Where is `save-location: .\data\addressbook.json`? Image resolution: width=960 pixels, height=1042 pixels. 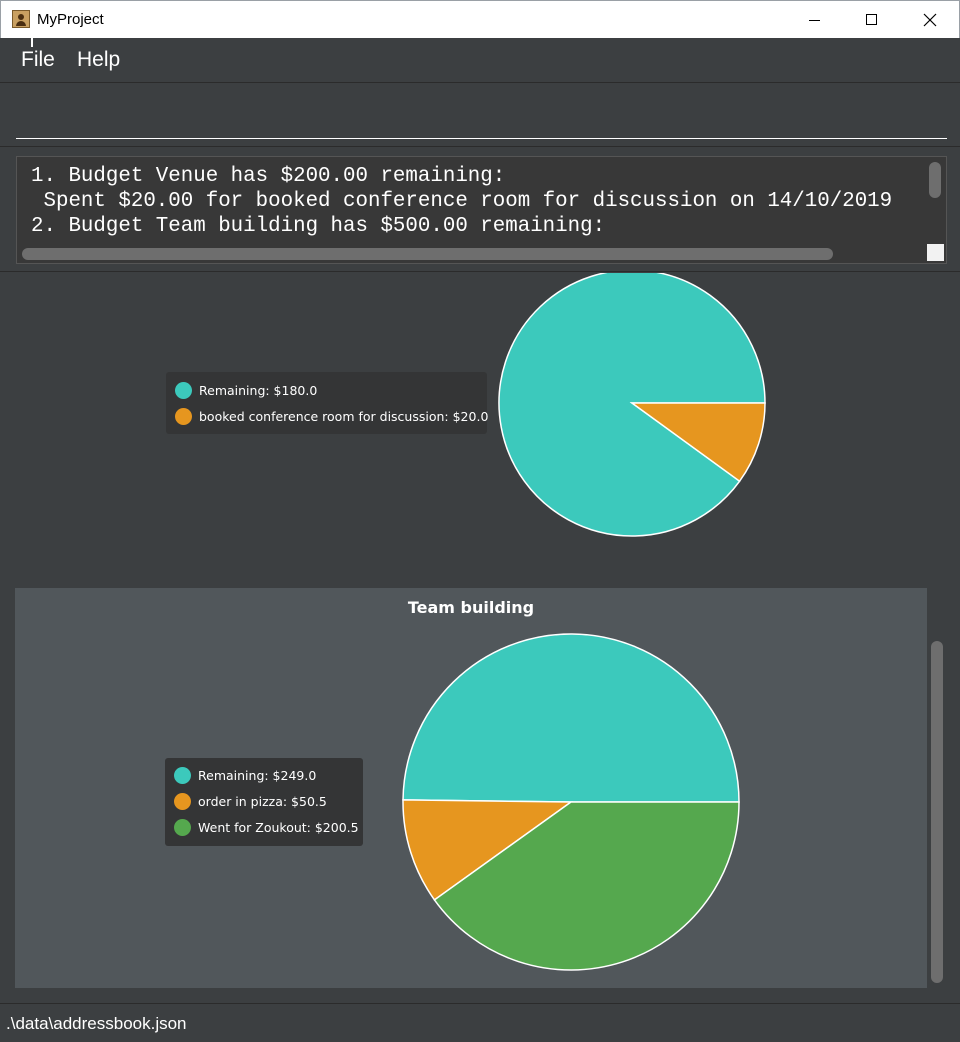 save-location: .\data\addressbook.json is located at coordinates (96, 1023).